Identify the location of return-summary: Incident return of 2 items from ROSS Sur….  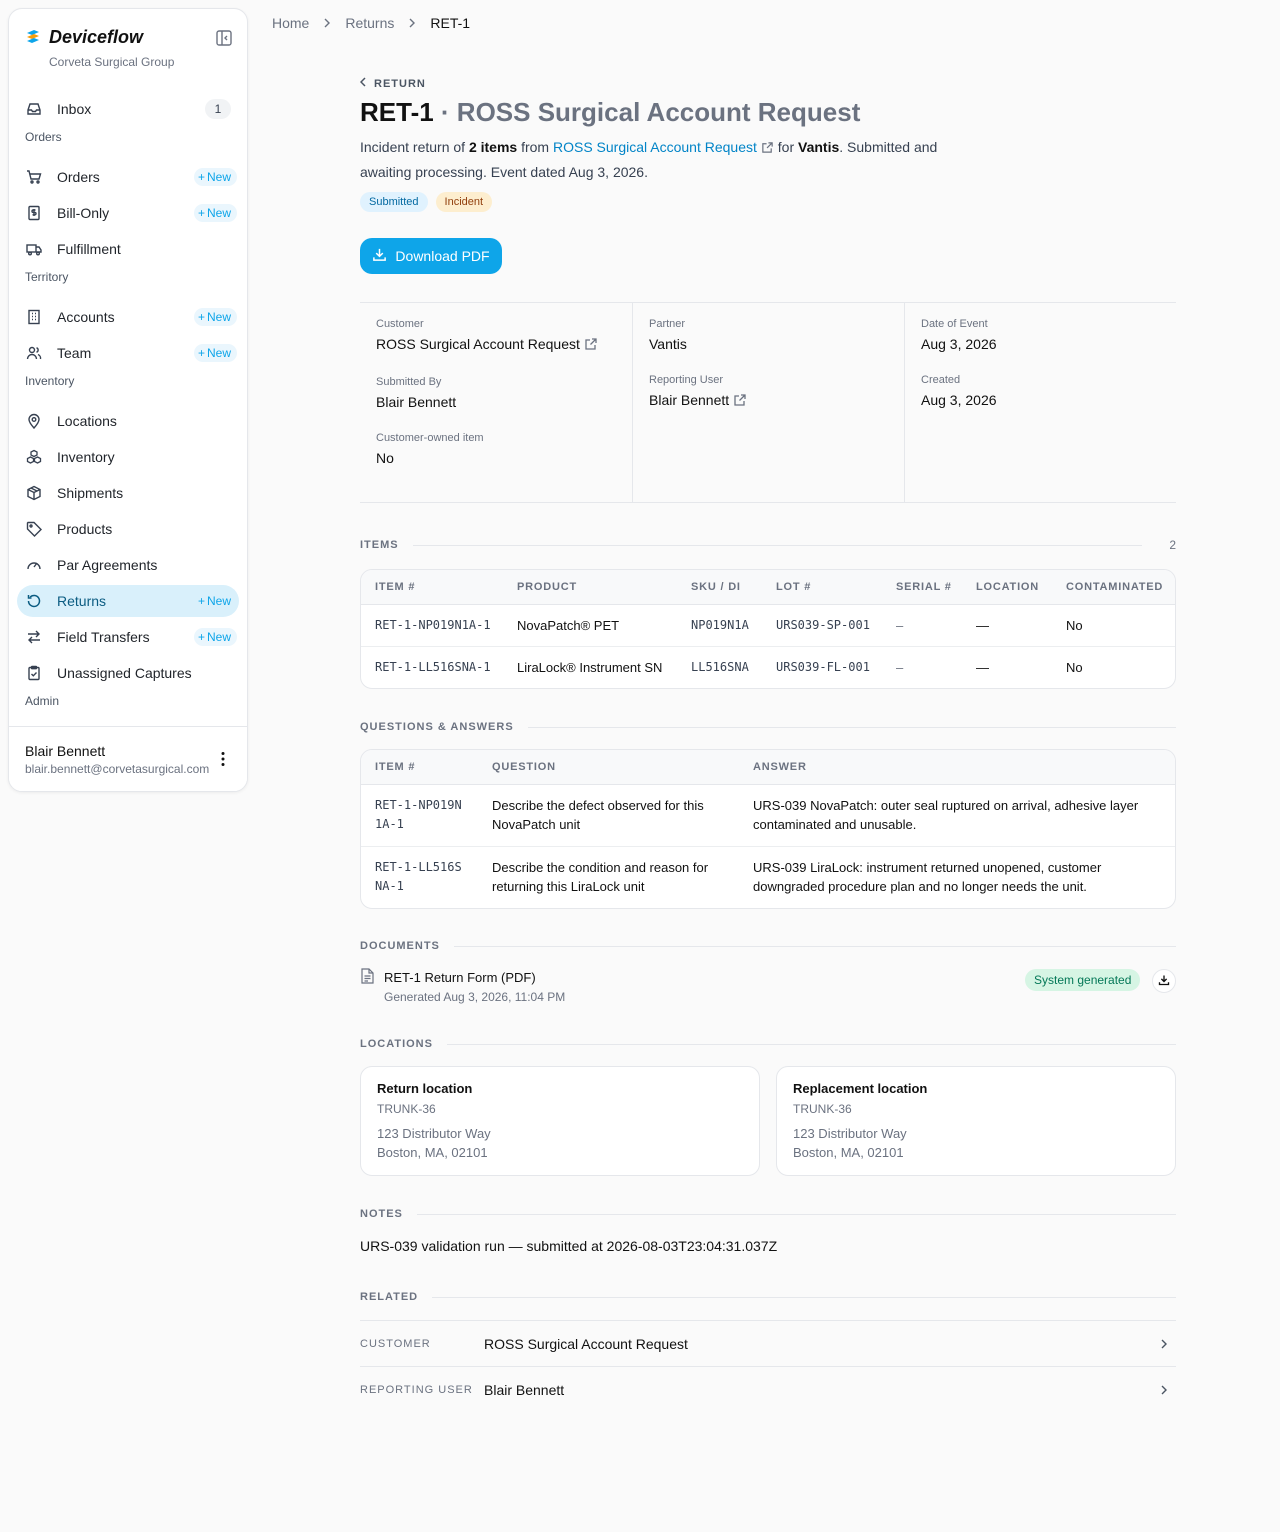
(649, 159).